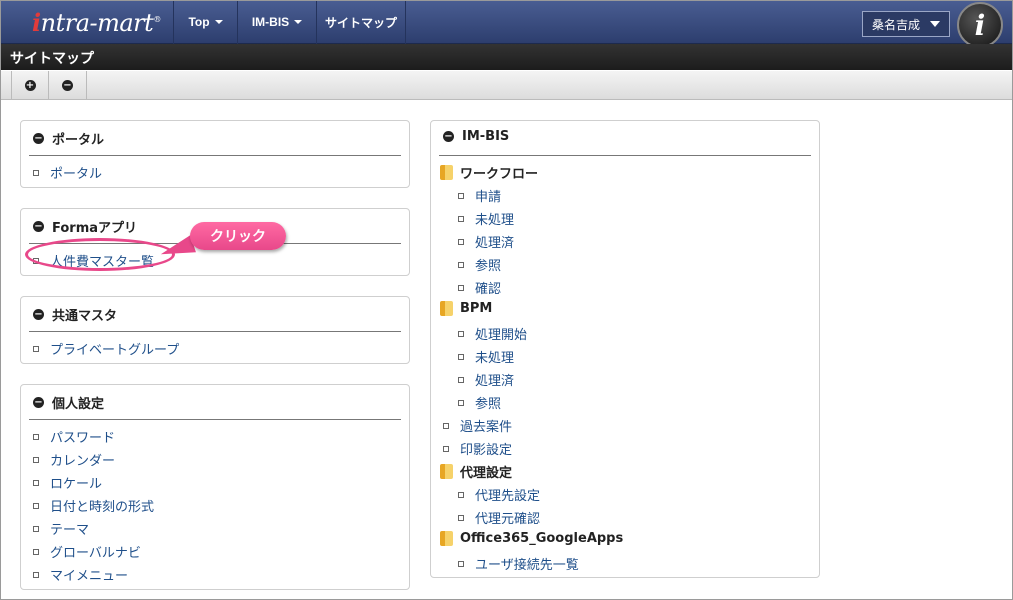 This screenshot has height=600, width=1013. What do you see at coordinates (466, 308) in the screenshot?
I see `folder-bpm: BPM` at bounding box center [466, 308].